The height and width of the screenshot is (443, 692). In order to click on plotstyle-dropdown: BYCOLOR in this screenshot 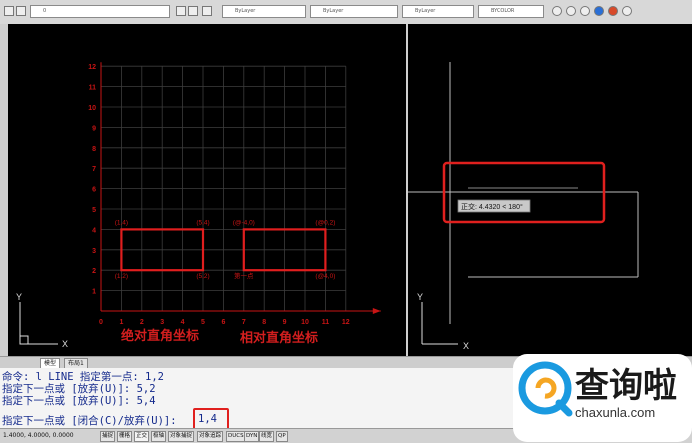, I will do `click(511, 11)`.